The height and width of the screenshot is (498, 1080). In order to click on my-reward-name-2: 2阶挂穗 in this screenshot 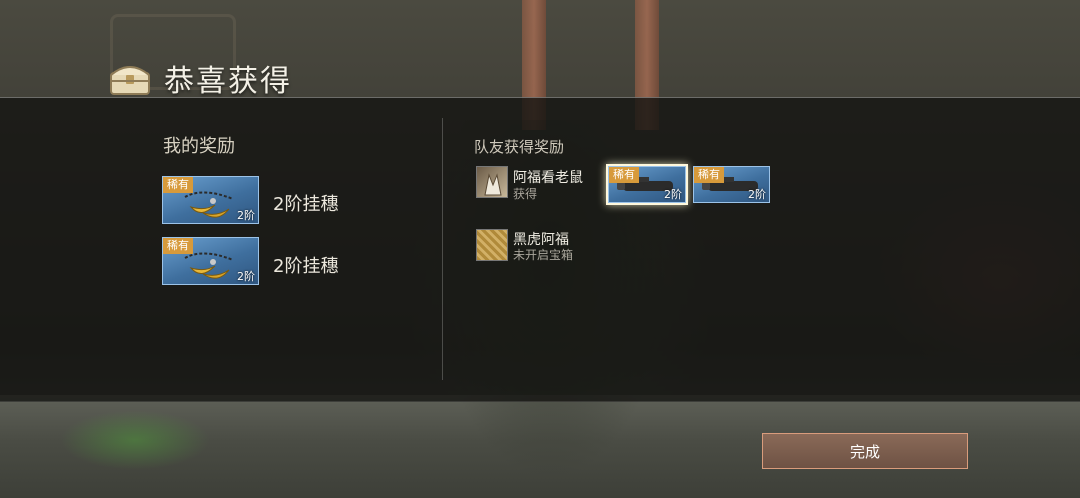, I will do `click(306, 266)`.